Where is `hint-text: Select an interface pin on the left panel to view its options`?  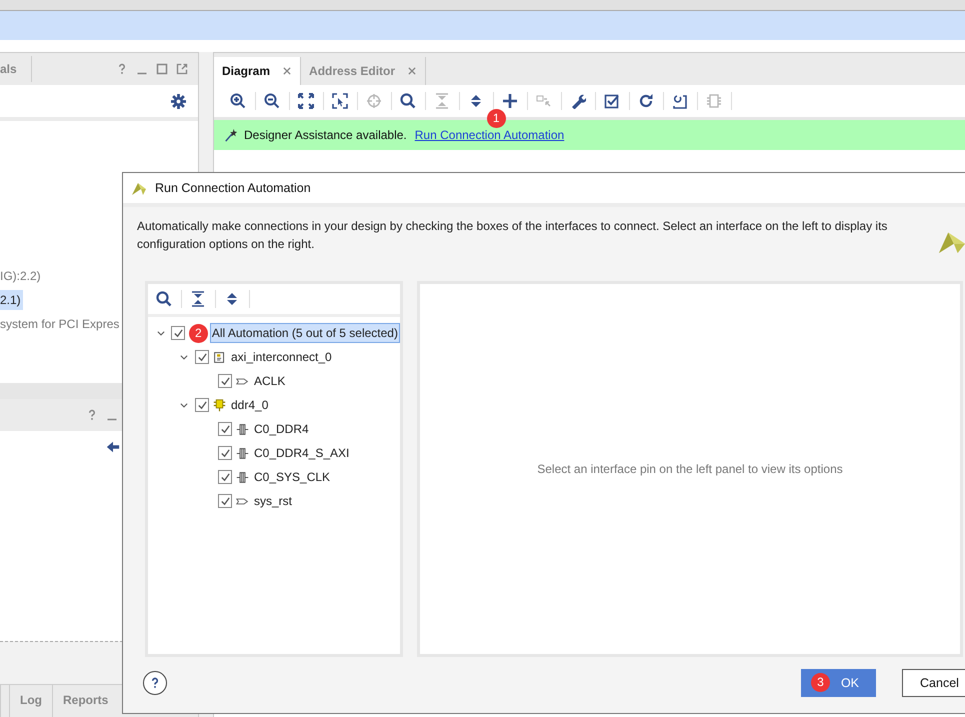 hint-text: Select an interface pin on the left panel to view its options is located at coordinates (690, 469).